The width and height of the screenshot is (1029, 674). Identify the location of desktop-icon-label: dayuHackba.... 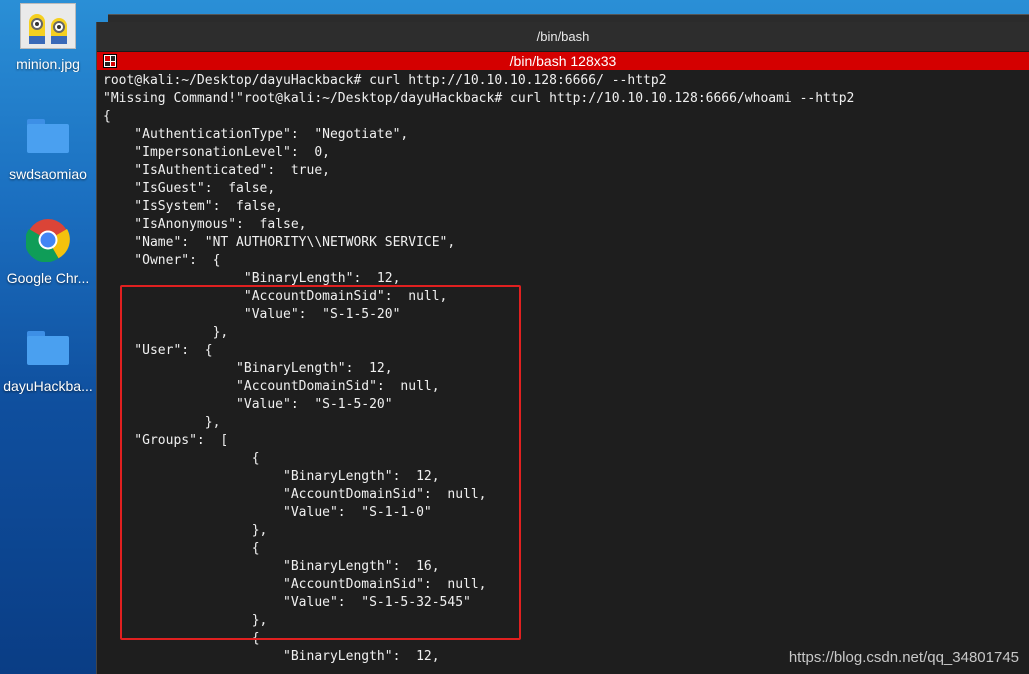
(48, 386).